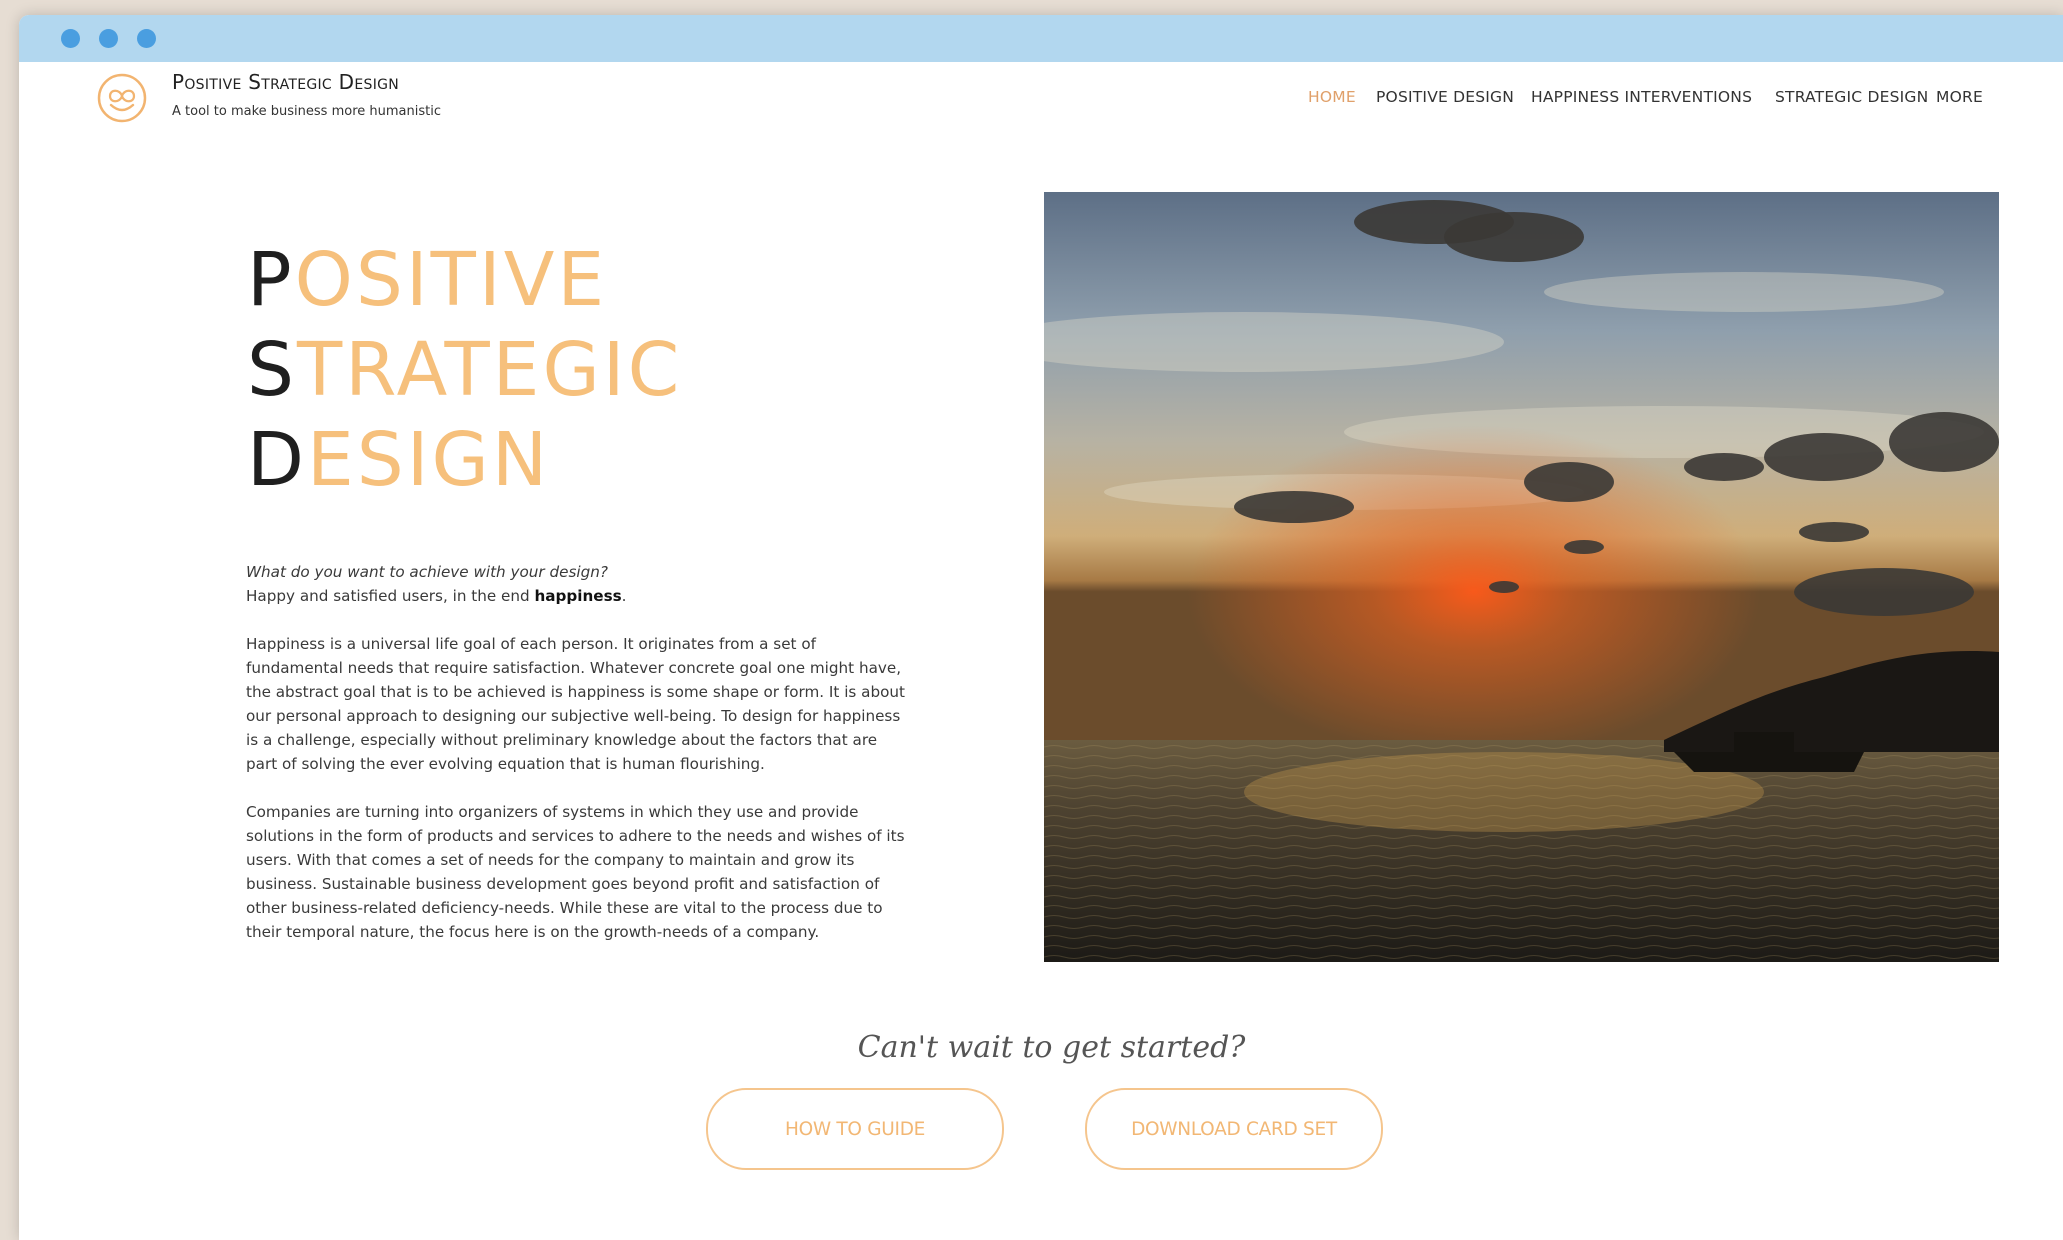 The image size is (2063, 1240). I want to click on hero-title: POSITIVE STRATEGIC DESIGN, so click(464, 370).